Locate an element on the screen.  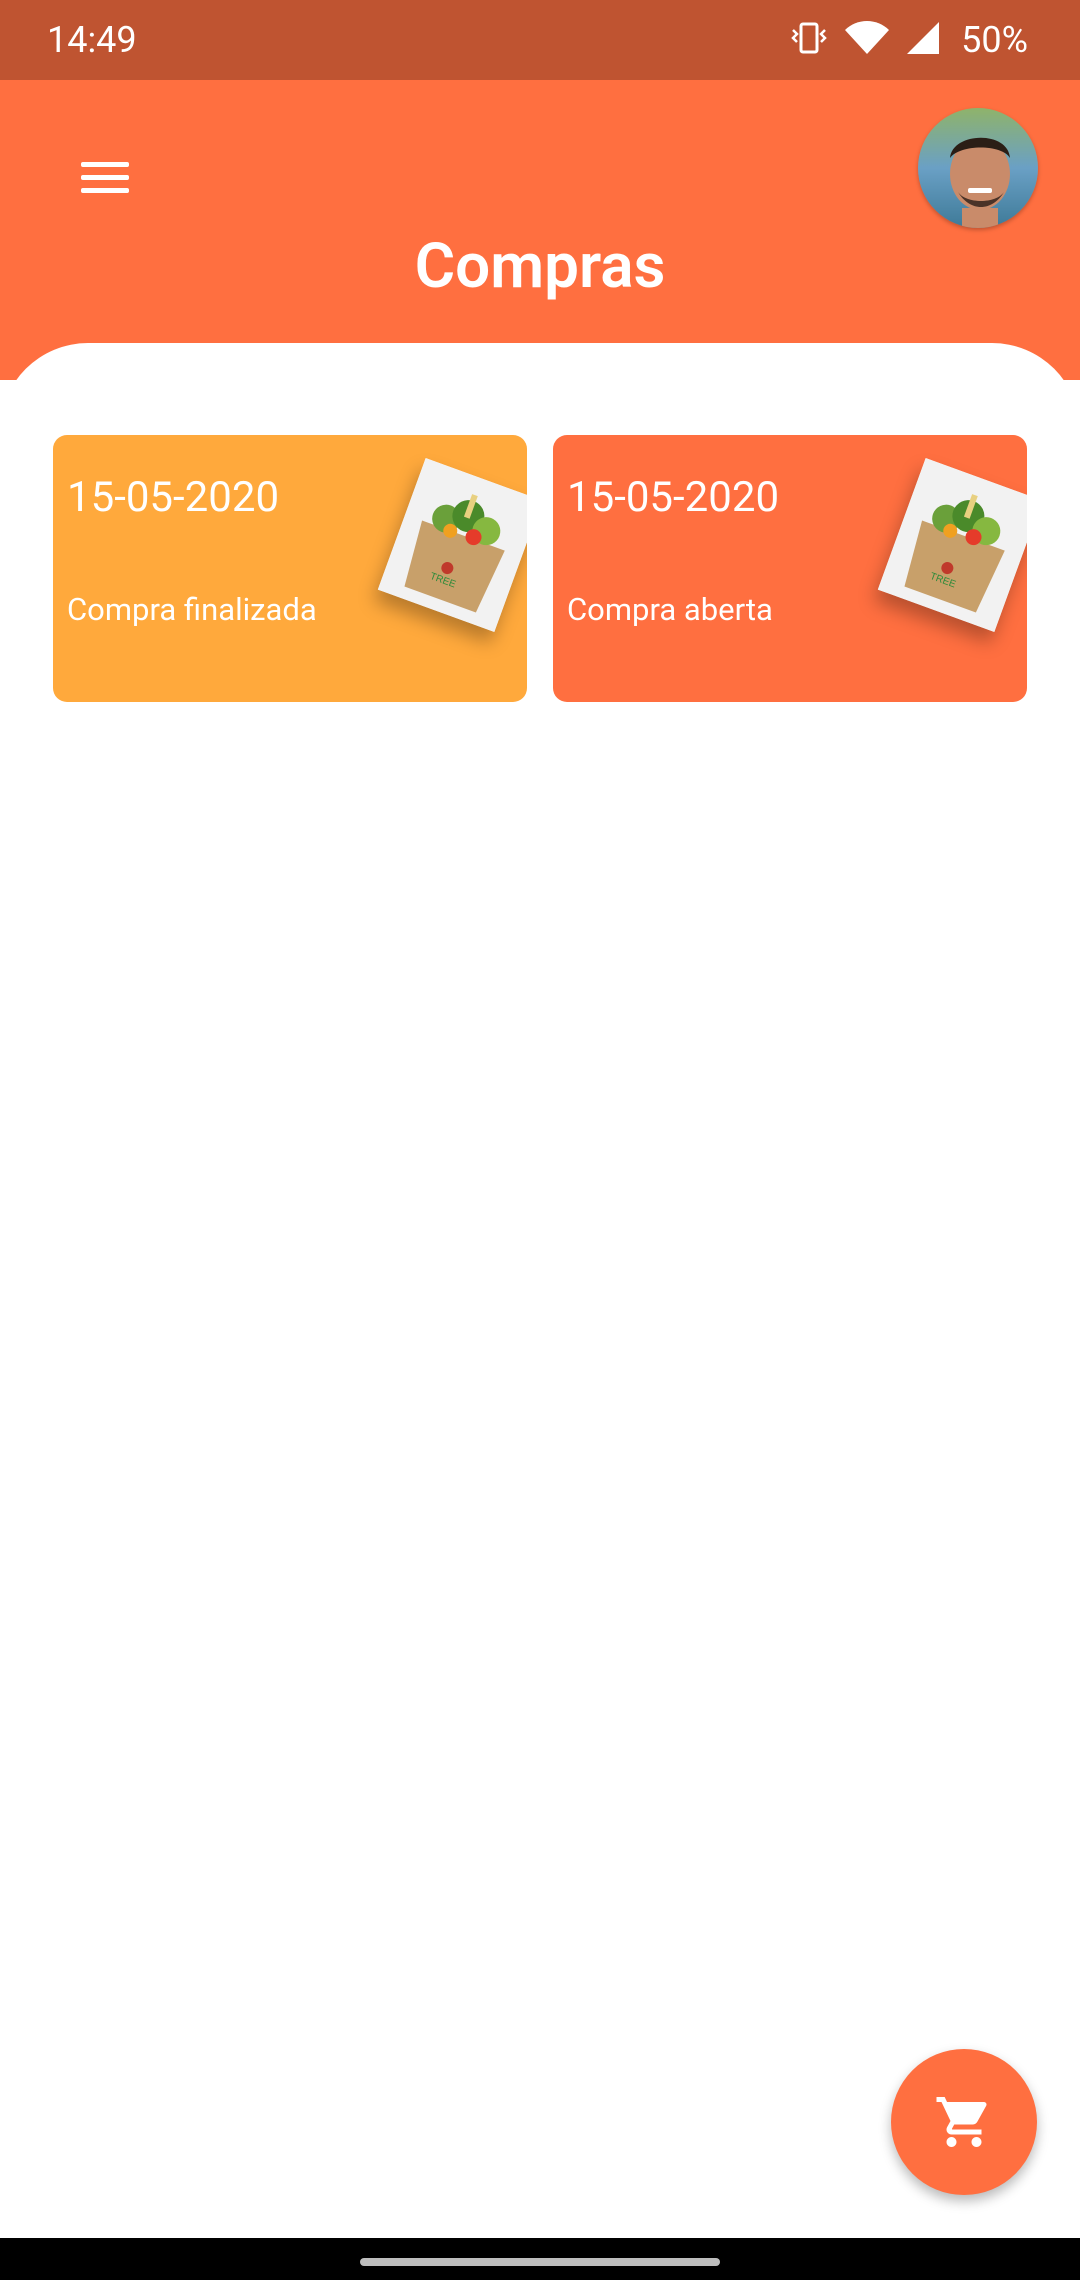
menu-button is located at coordinates (105, 178).